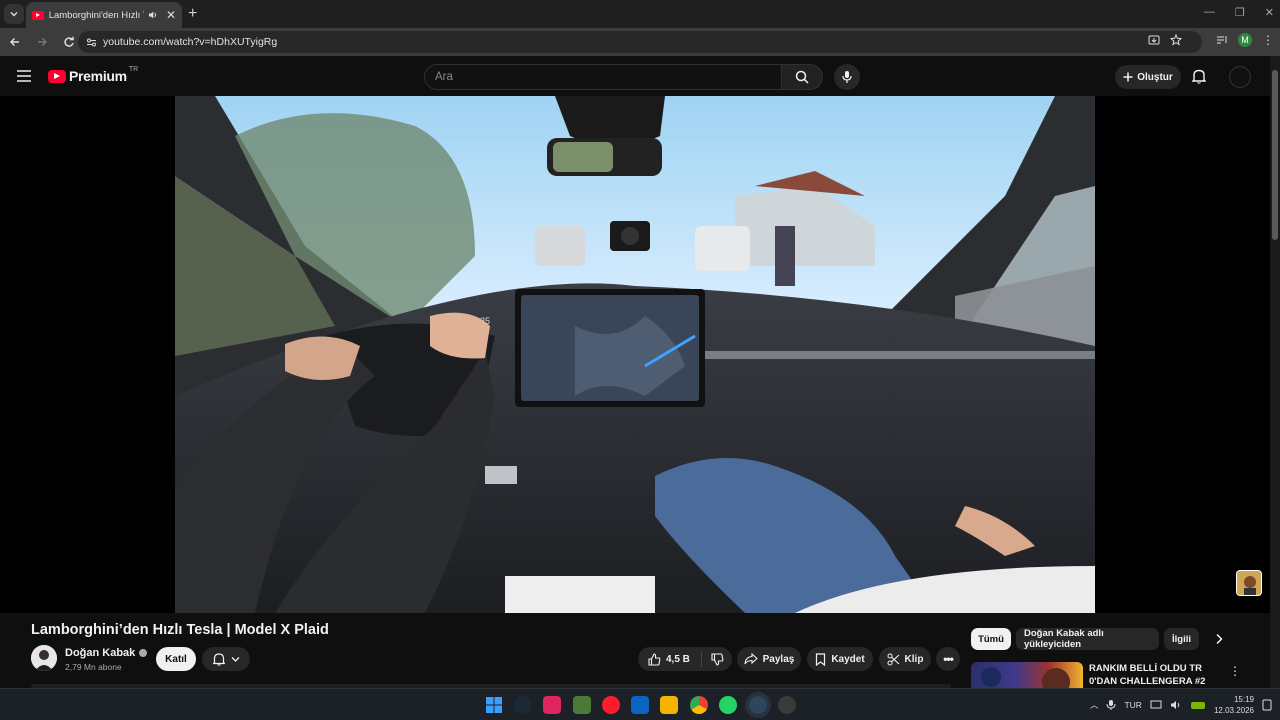 This screenshot has width=1280, height=720. I want to click on search-button, so click(802, 77).